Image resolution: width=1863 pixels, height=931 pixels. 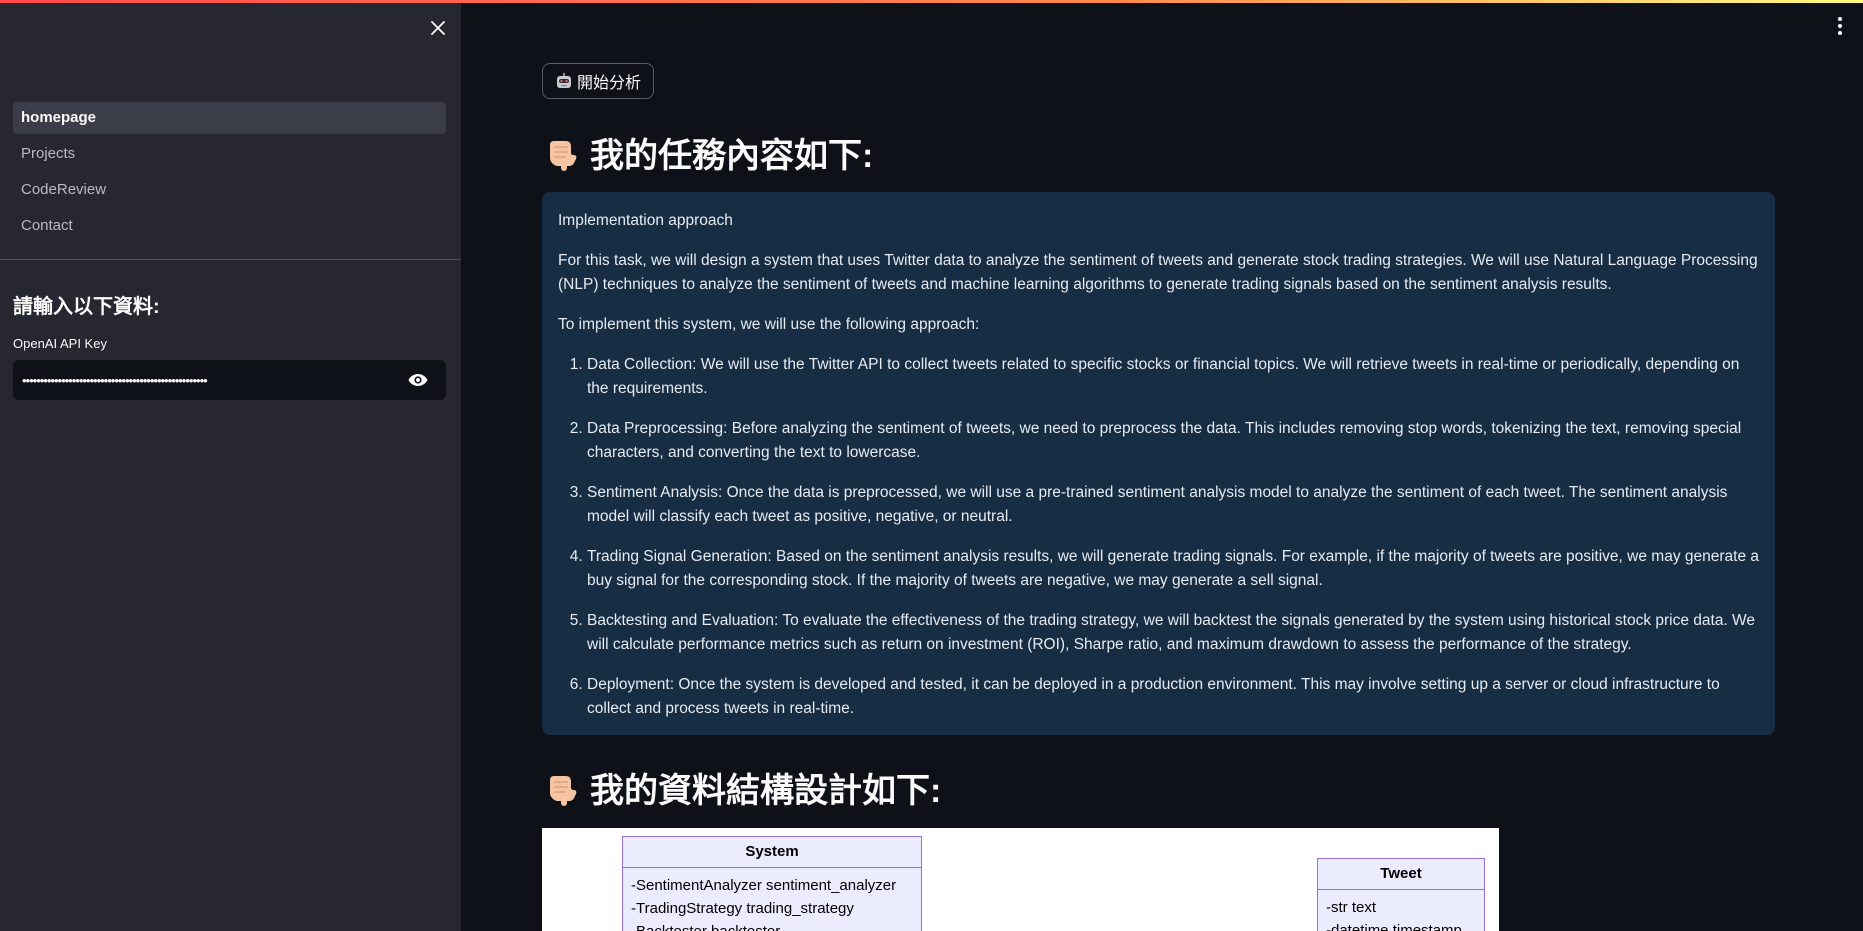 I want to click on sidebar-nav: homepage Projects CodeReview Contact, so click(x=229, y=174).